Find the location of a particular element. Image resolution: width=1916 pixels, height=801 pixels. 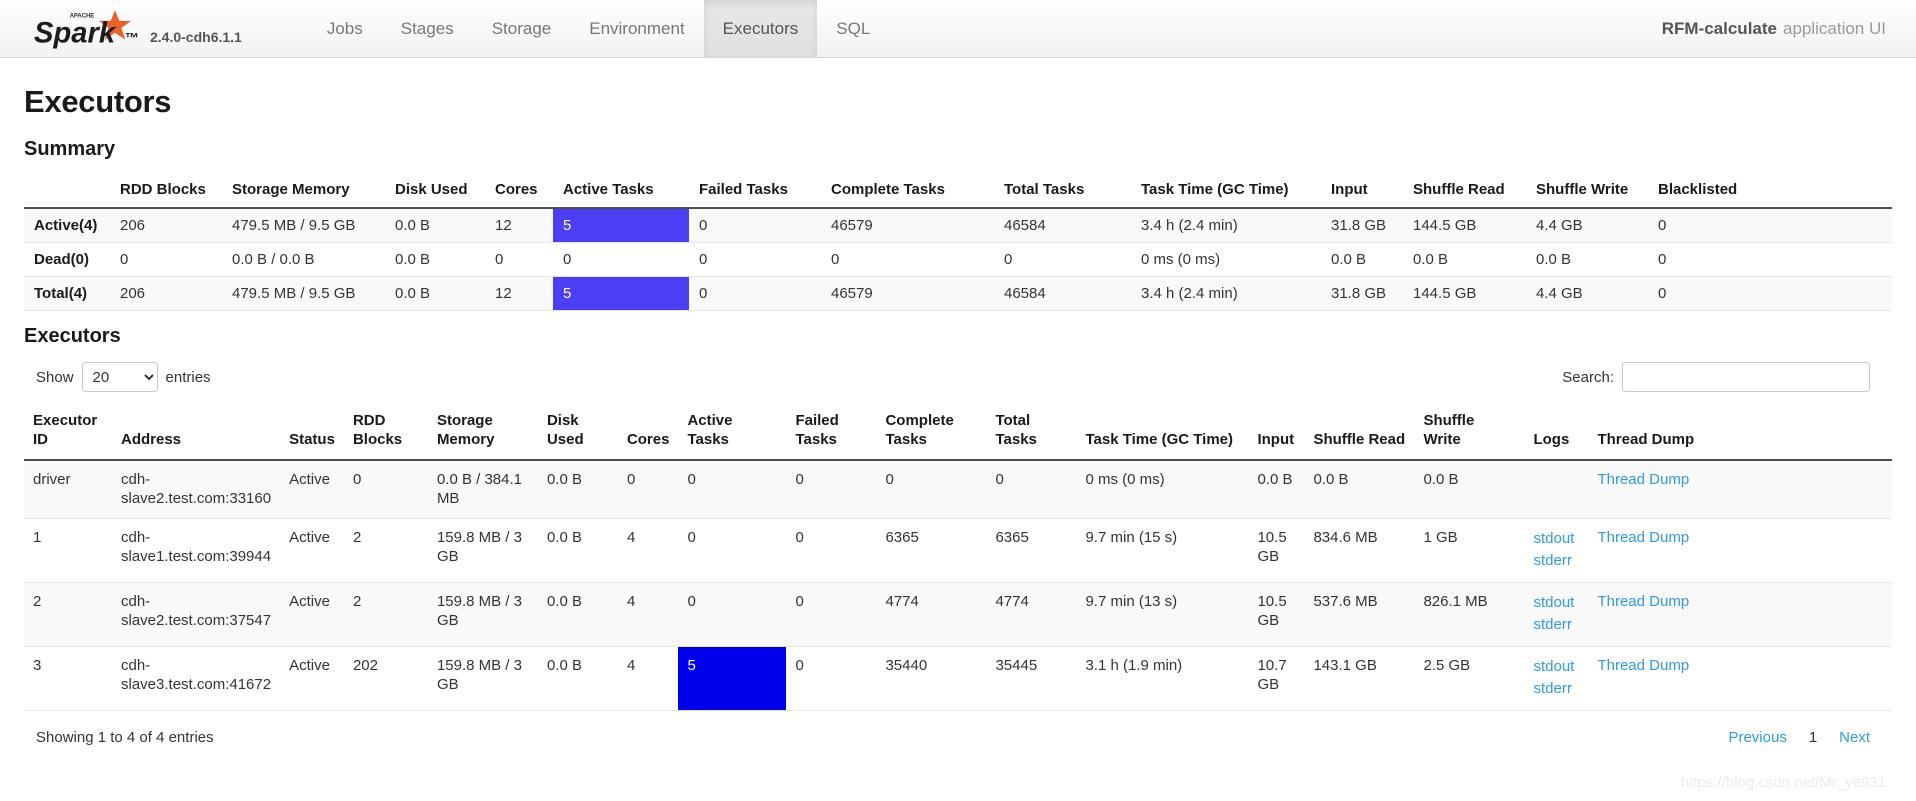

executor-cell-address: cdh-slave2.test.com:33160 is located at coordinates (196, 489).